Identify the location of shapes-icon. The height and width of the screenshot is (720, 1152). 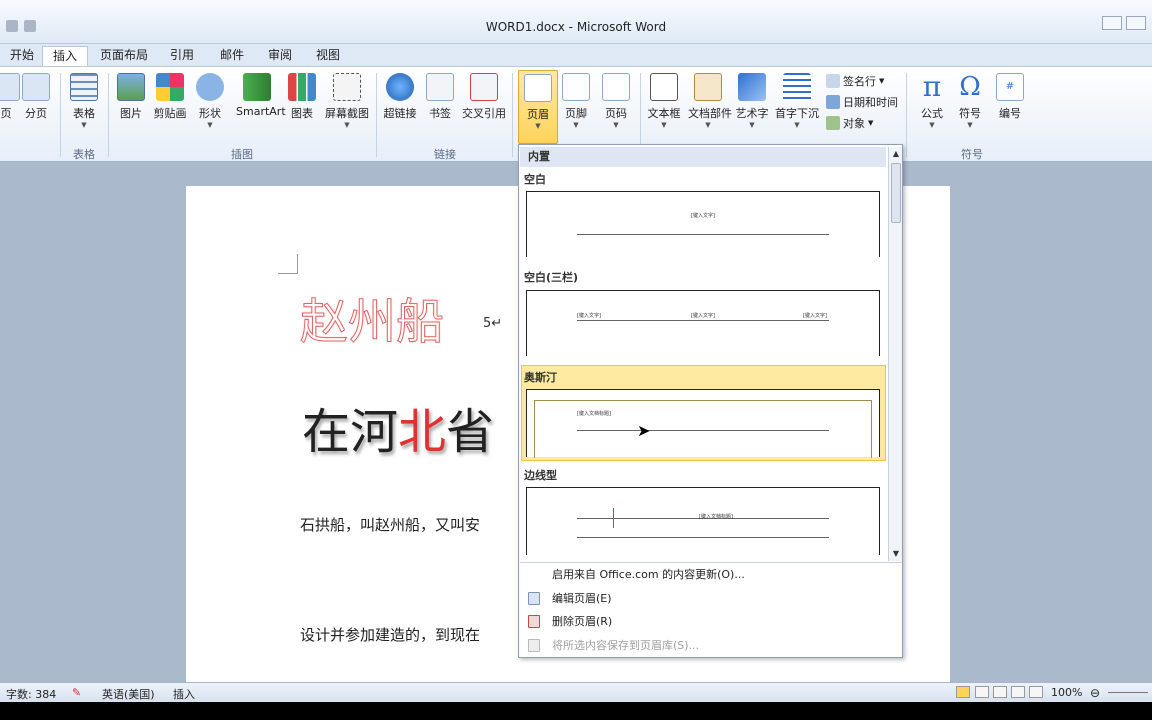
(210, 87).